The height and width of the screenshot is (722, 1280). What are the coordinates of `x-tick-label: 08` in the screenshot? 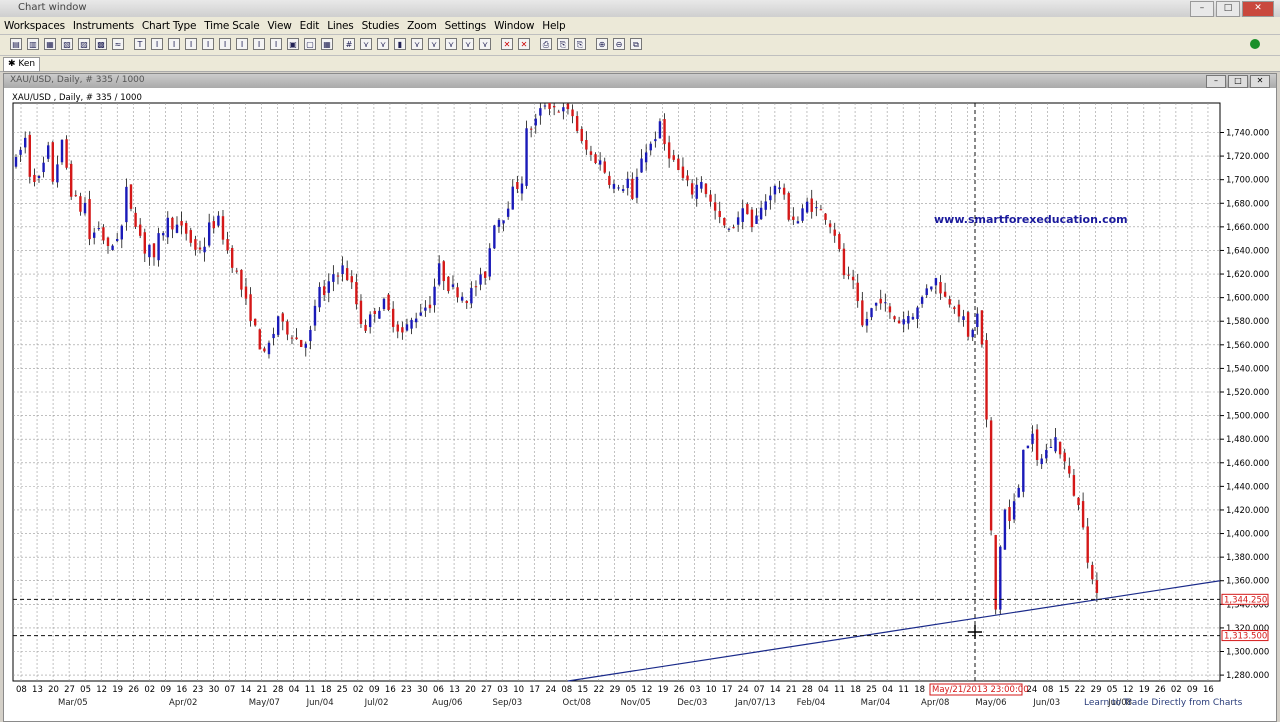 It's located at (1048, 690).